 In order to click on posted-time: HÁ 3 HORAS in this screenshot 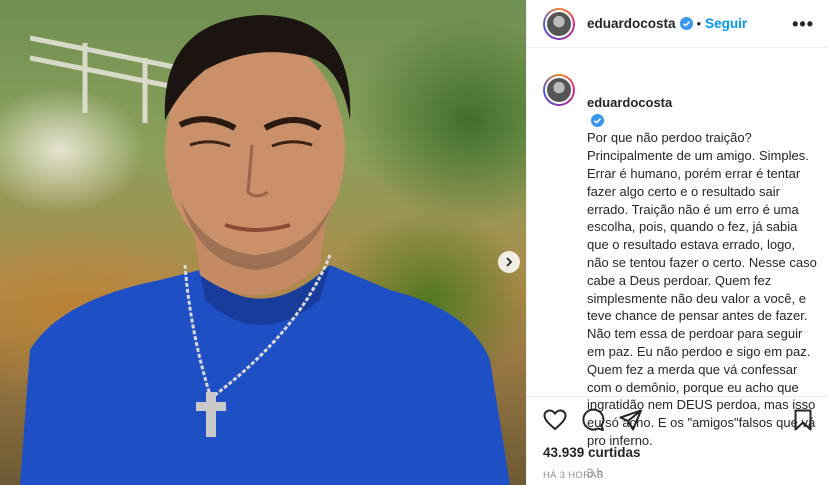, I will do `click(677, 475)`.